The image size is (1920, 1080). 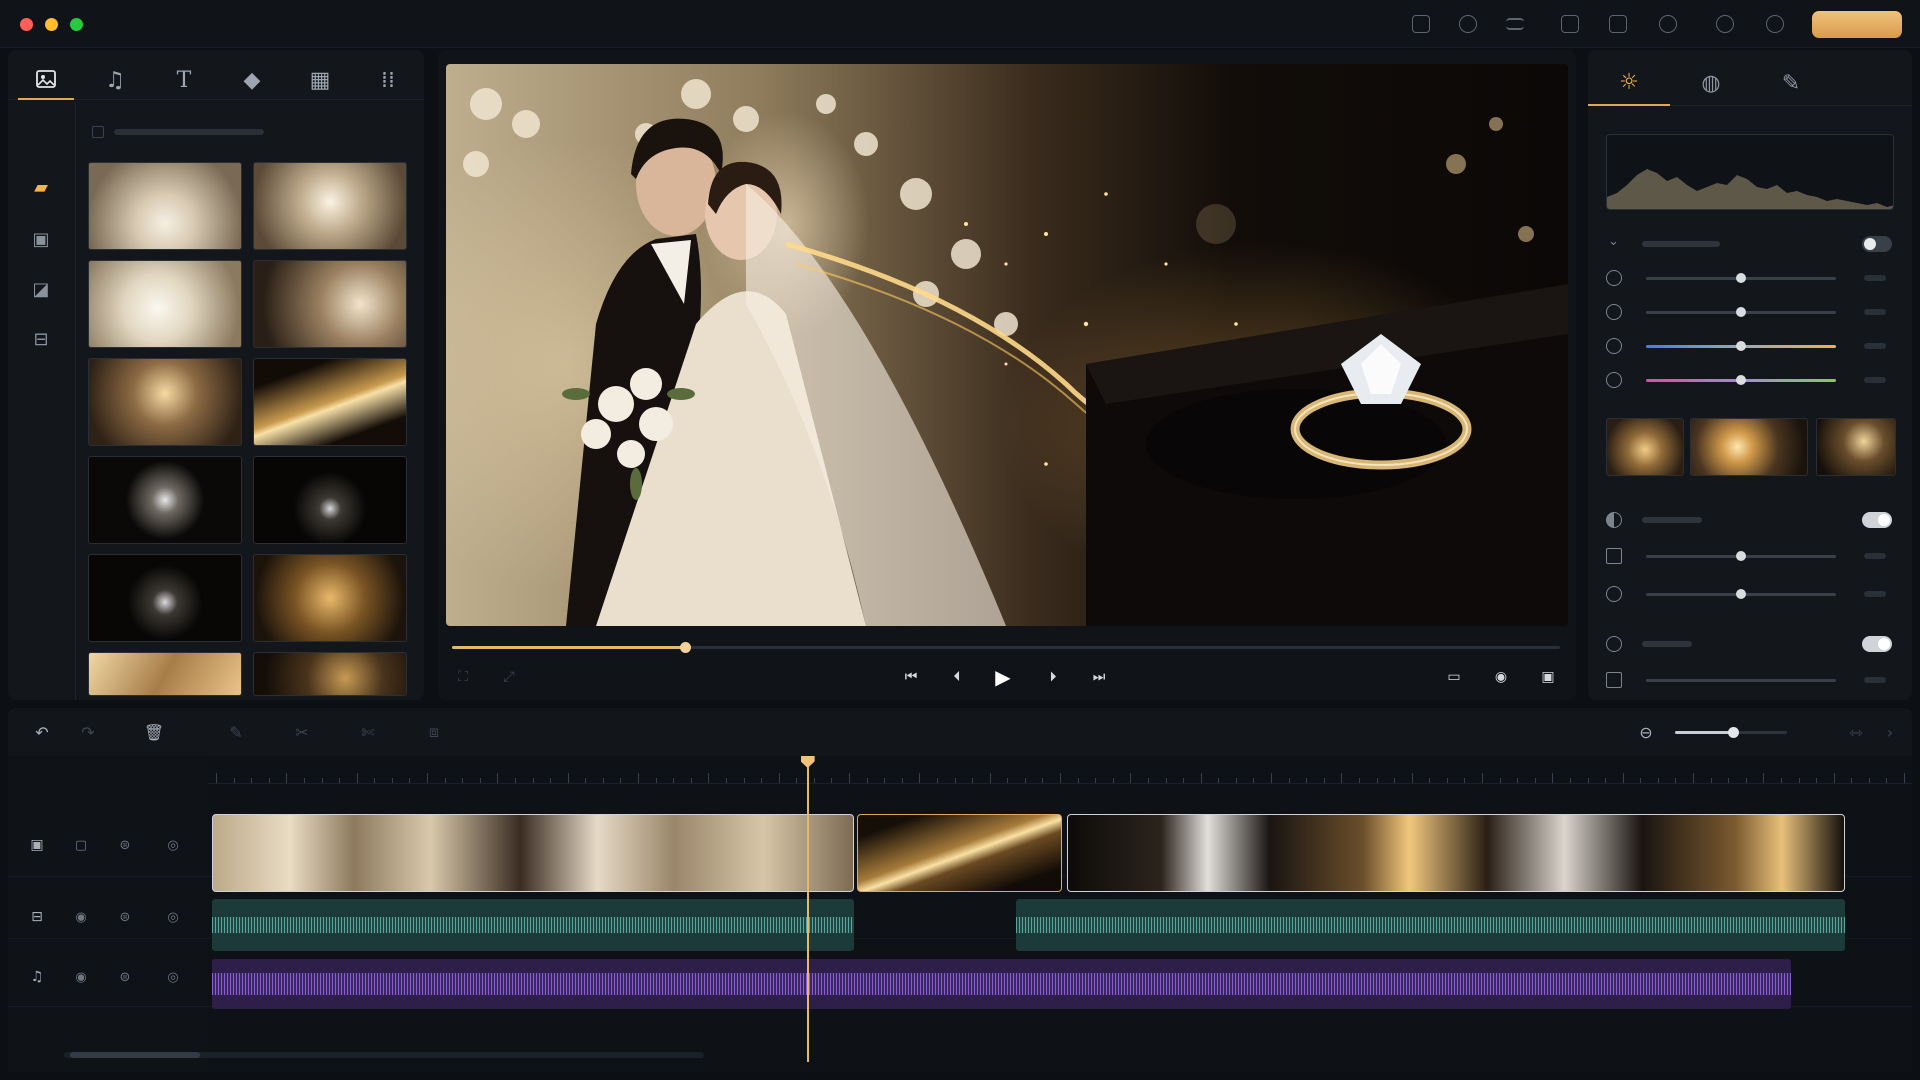 What do you see at coordinates (165, 304) in the screenshot?
I see `media-thumbnail-white-bouquet` at bounding box center [165, 304].